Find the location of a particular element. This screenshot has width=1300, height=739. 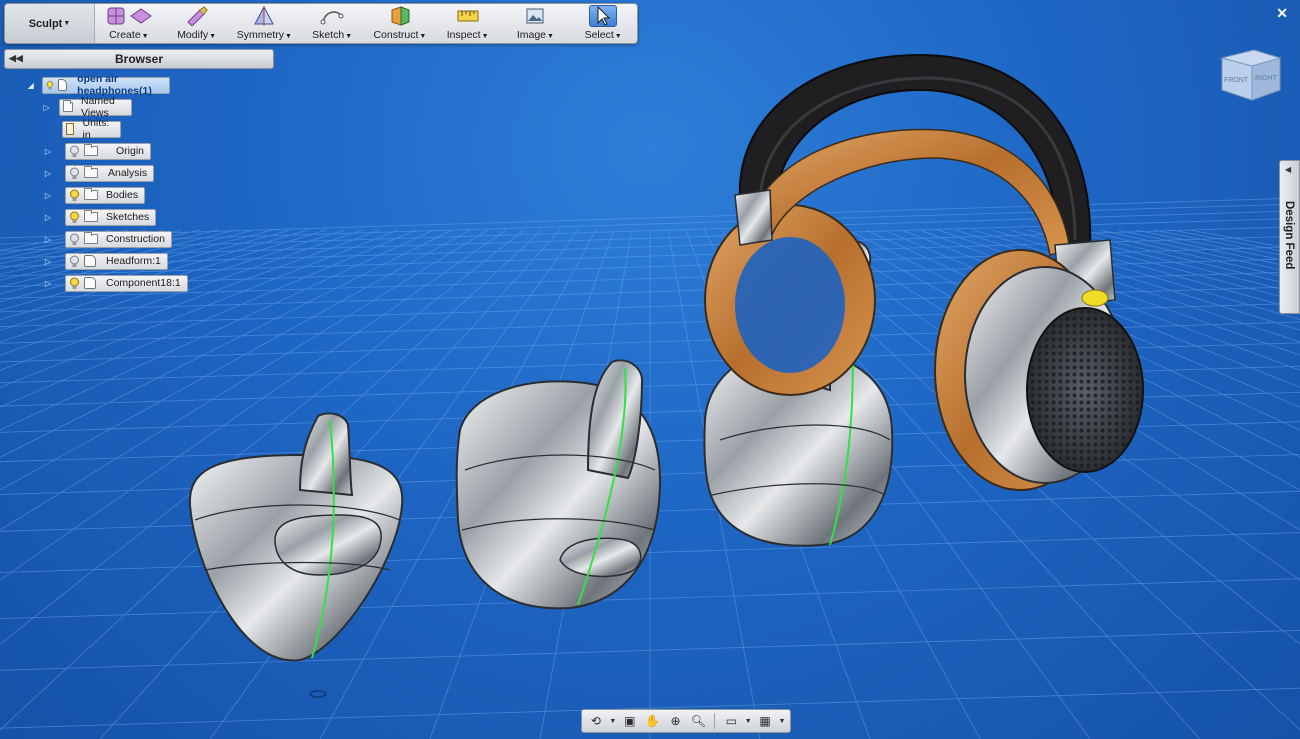

tree-item: Units: in is located at coordinates (82, 129).